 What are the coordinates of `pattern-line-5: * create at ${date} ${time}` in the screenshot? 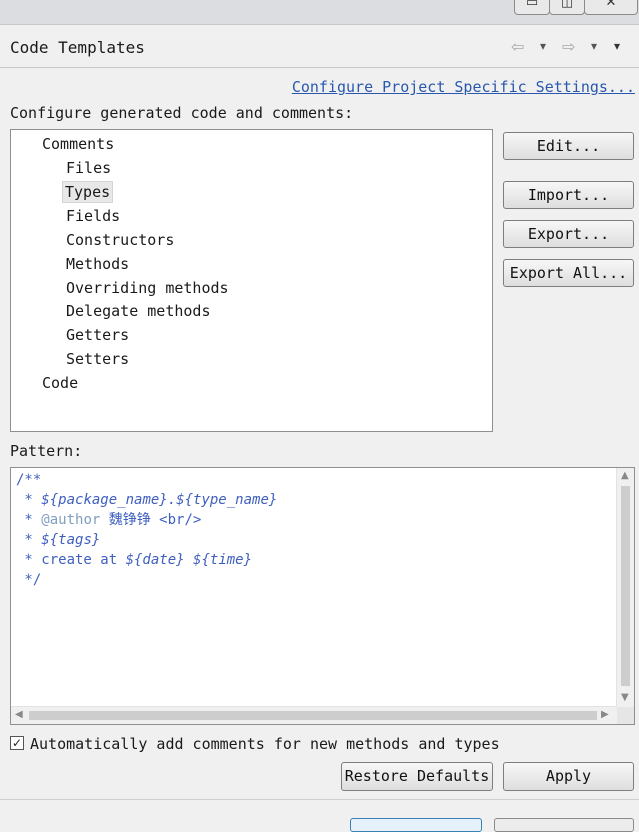 It's located at (134, 560).